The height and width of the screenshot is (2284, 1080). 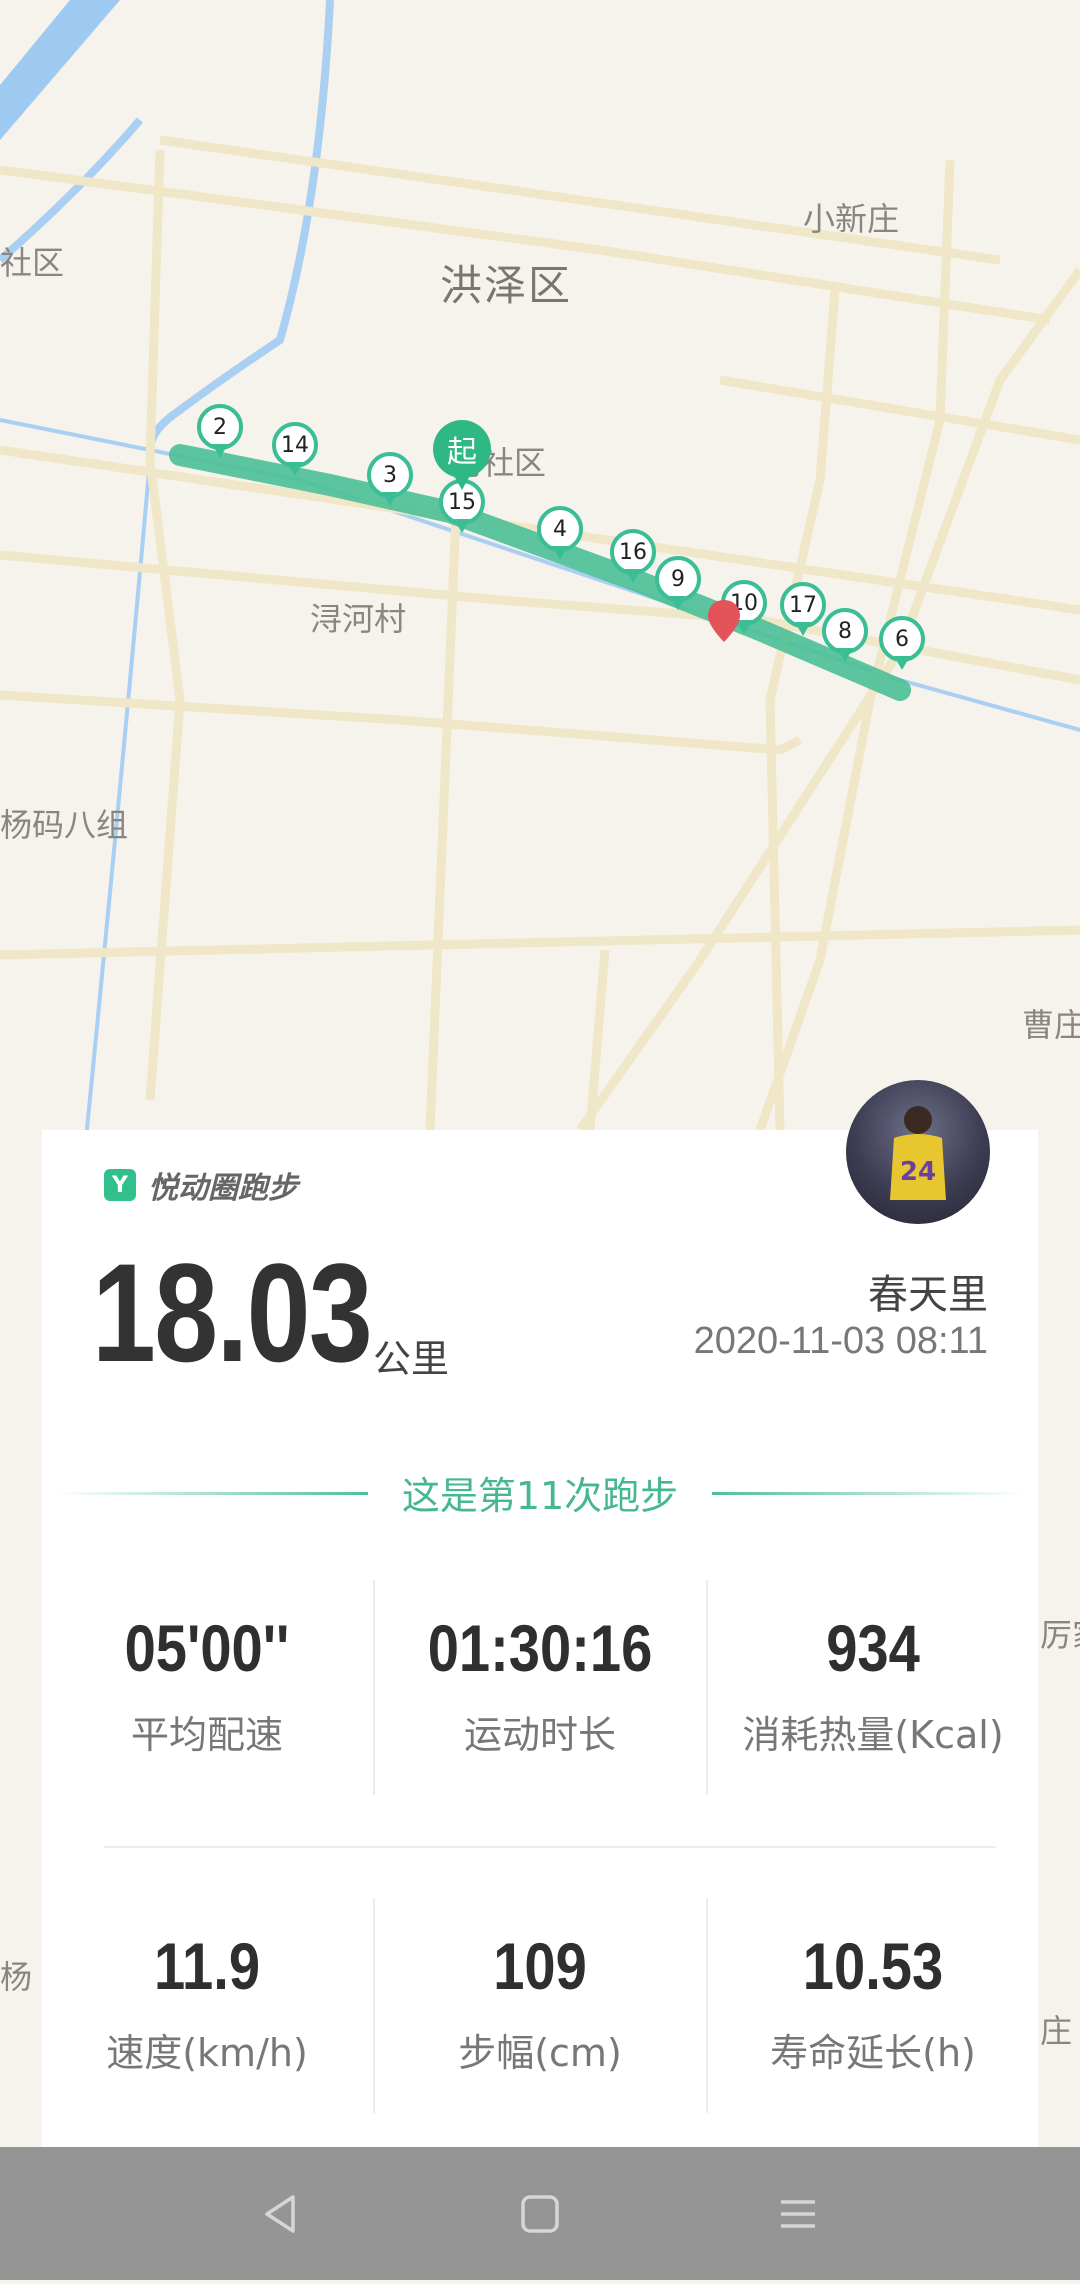 What do you see at coordinates (220, 431) in the screenshot?
I see `km-marker: 2` at bounding box center [220, 431].